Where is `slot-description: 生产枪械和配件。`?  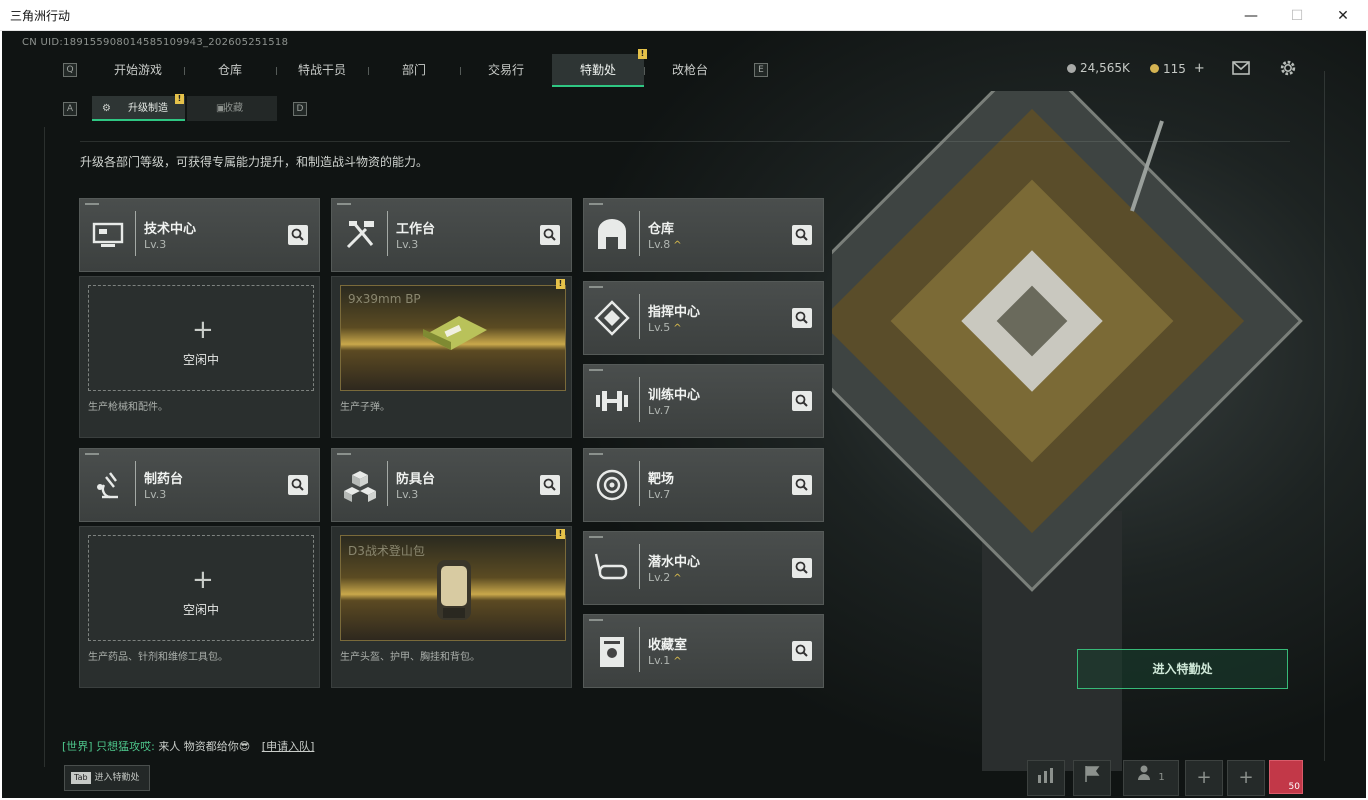 slot-description: 生产枪械和配件。 is located at coordinates (128, 407).